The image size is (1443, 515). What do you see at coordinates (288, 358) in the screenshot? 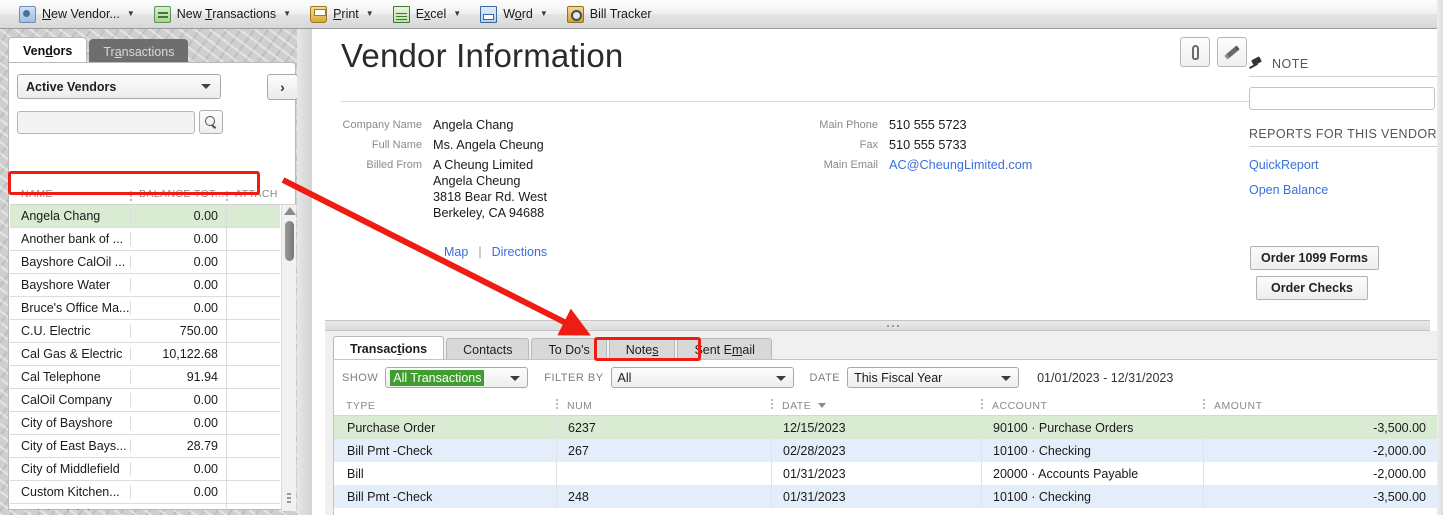
I see `vendor-list-scrollbar` at bounding box center [288, 358].